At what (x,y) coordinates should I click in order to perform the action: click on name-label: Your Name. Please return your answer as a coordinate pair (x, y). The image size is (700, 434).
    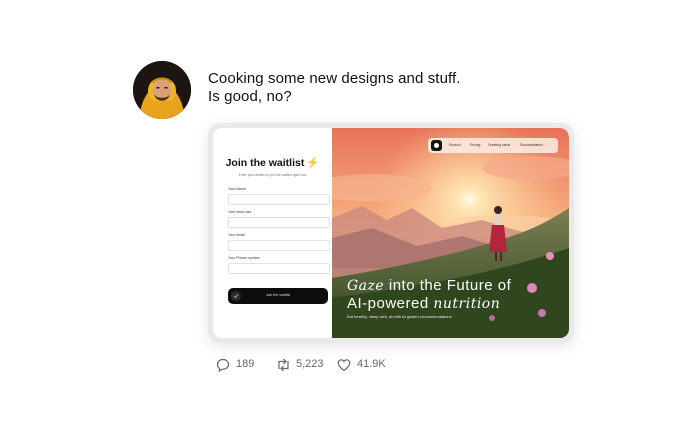
    Looking at the image, I should click on (237, 189).